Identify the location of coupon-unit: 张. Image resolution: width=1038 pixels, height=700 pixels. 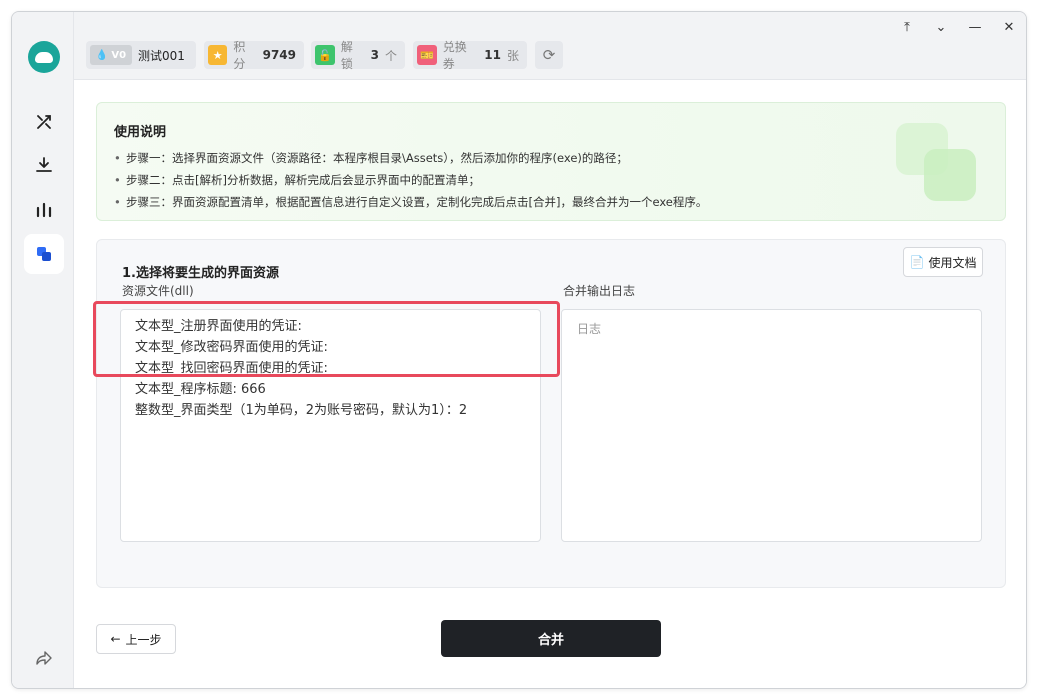
(512, 55).